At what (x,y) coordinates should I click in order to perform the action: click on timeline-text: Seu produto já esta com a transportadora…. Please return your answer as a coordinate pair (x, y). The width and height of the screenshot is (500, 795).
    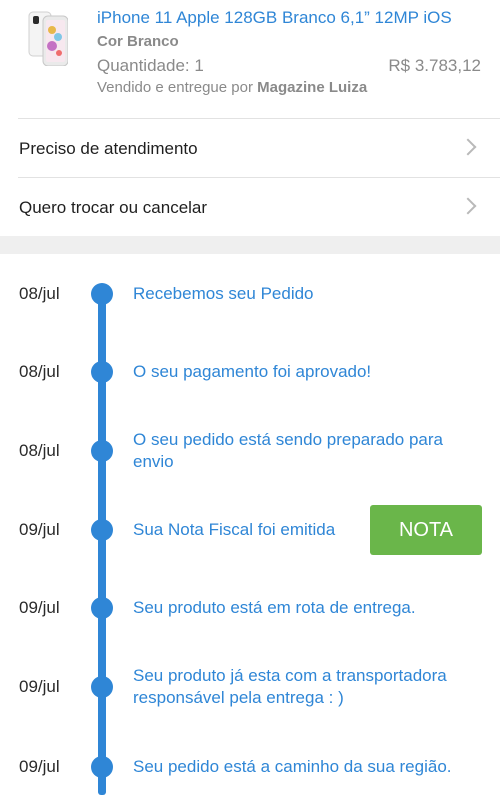
    Looking at the image, I should click on (290, 686).